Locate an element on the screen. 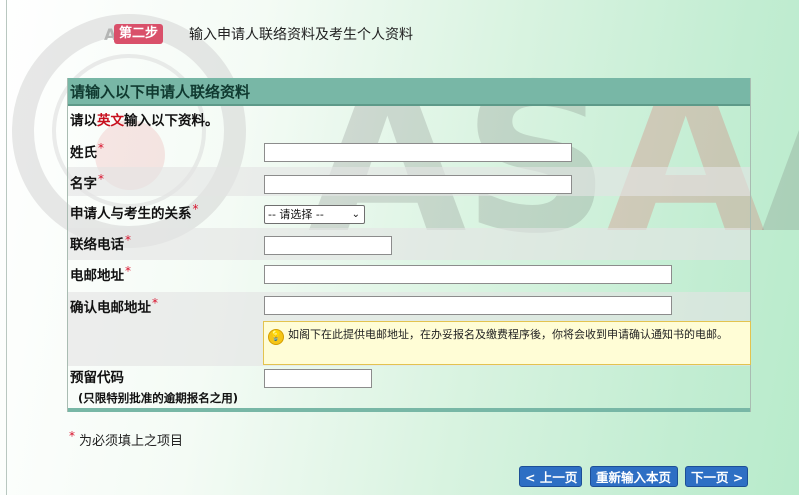 The image size is (799, 495). step-title: 输入申请人联络资料及考生个人资料 is located at coordinates (301, 35).